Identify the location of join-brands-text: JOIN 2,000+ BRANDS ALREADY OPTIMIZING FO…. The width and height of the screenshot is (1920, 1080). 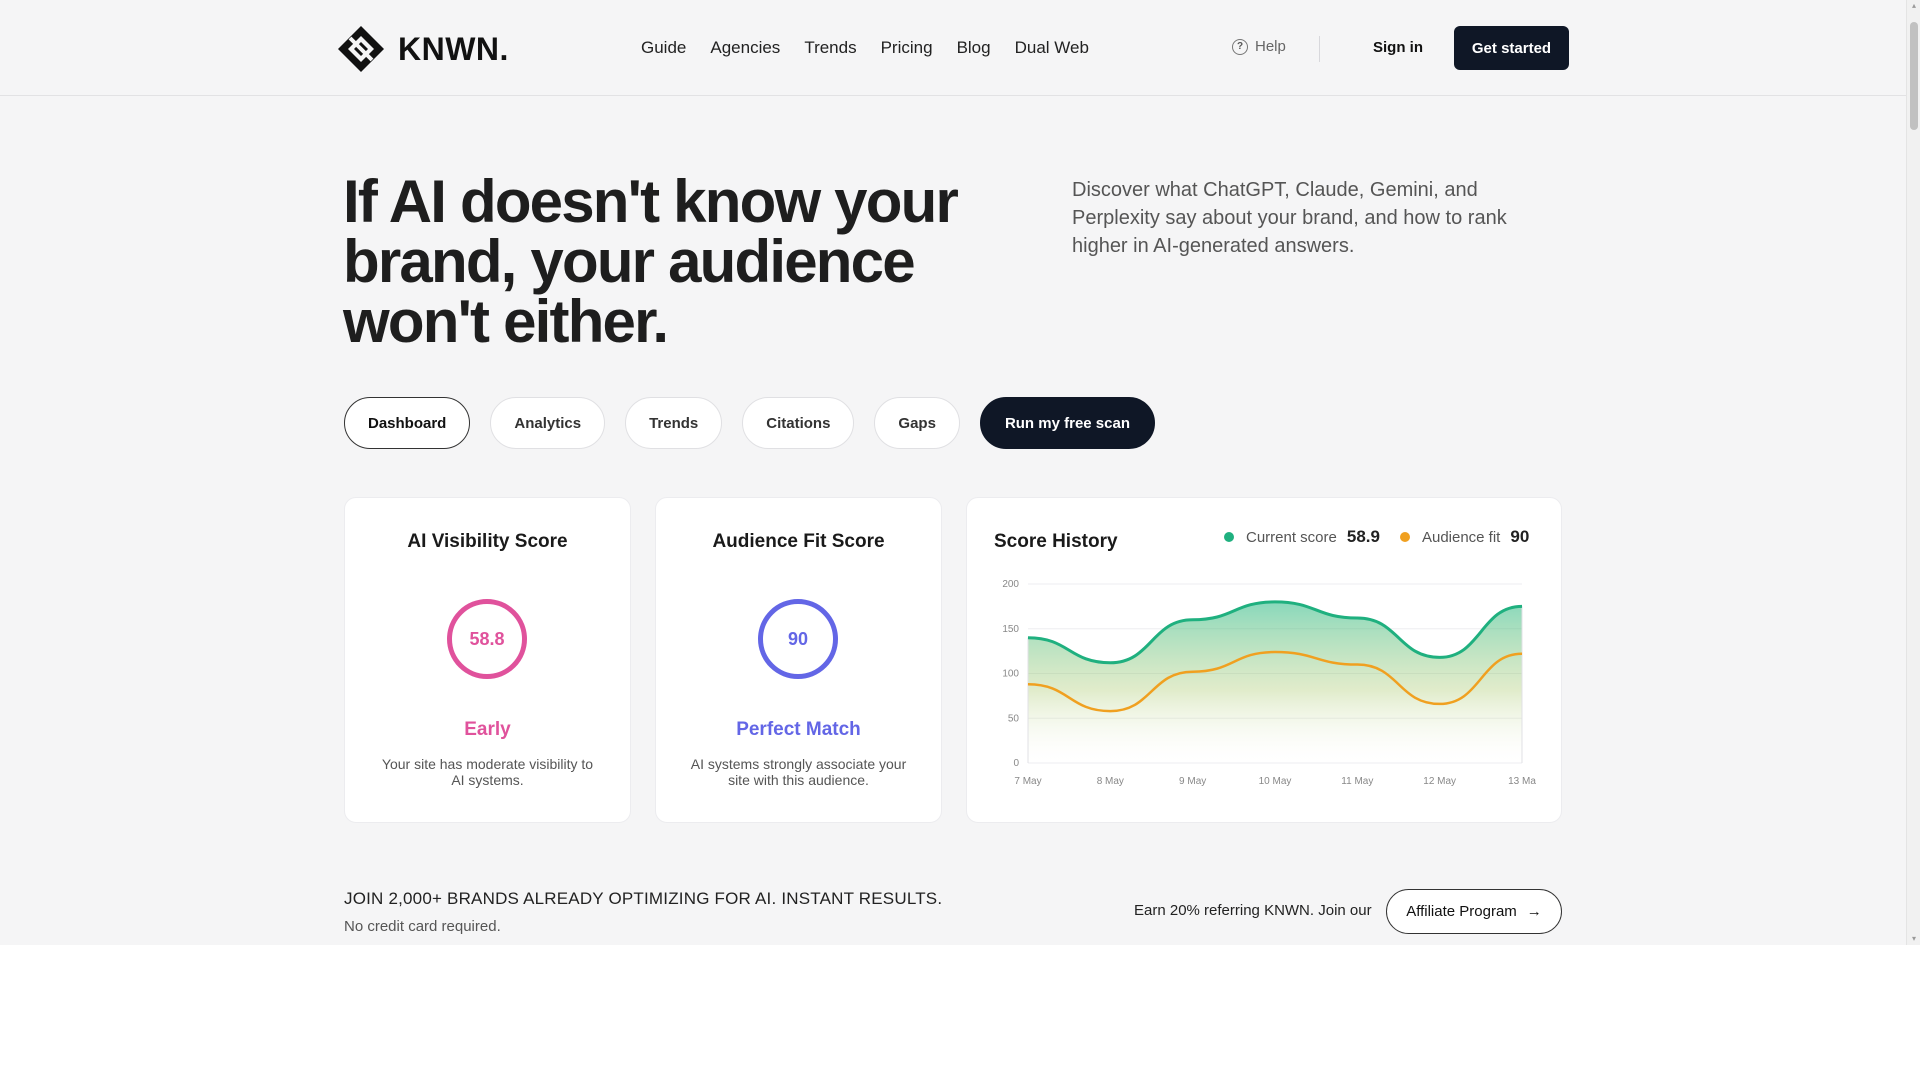
(643, 898).